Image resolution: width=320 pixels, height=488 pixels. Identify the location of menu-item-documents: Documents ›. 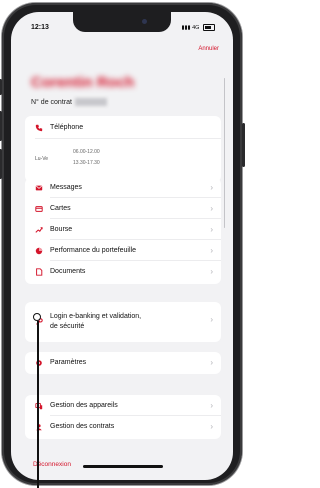
(123, 272).